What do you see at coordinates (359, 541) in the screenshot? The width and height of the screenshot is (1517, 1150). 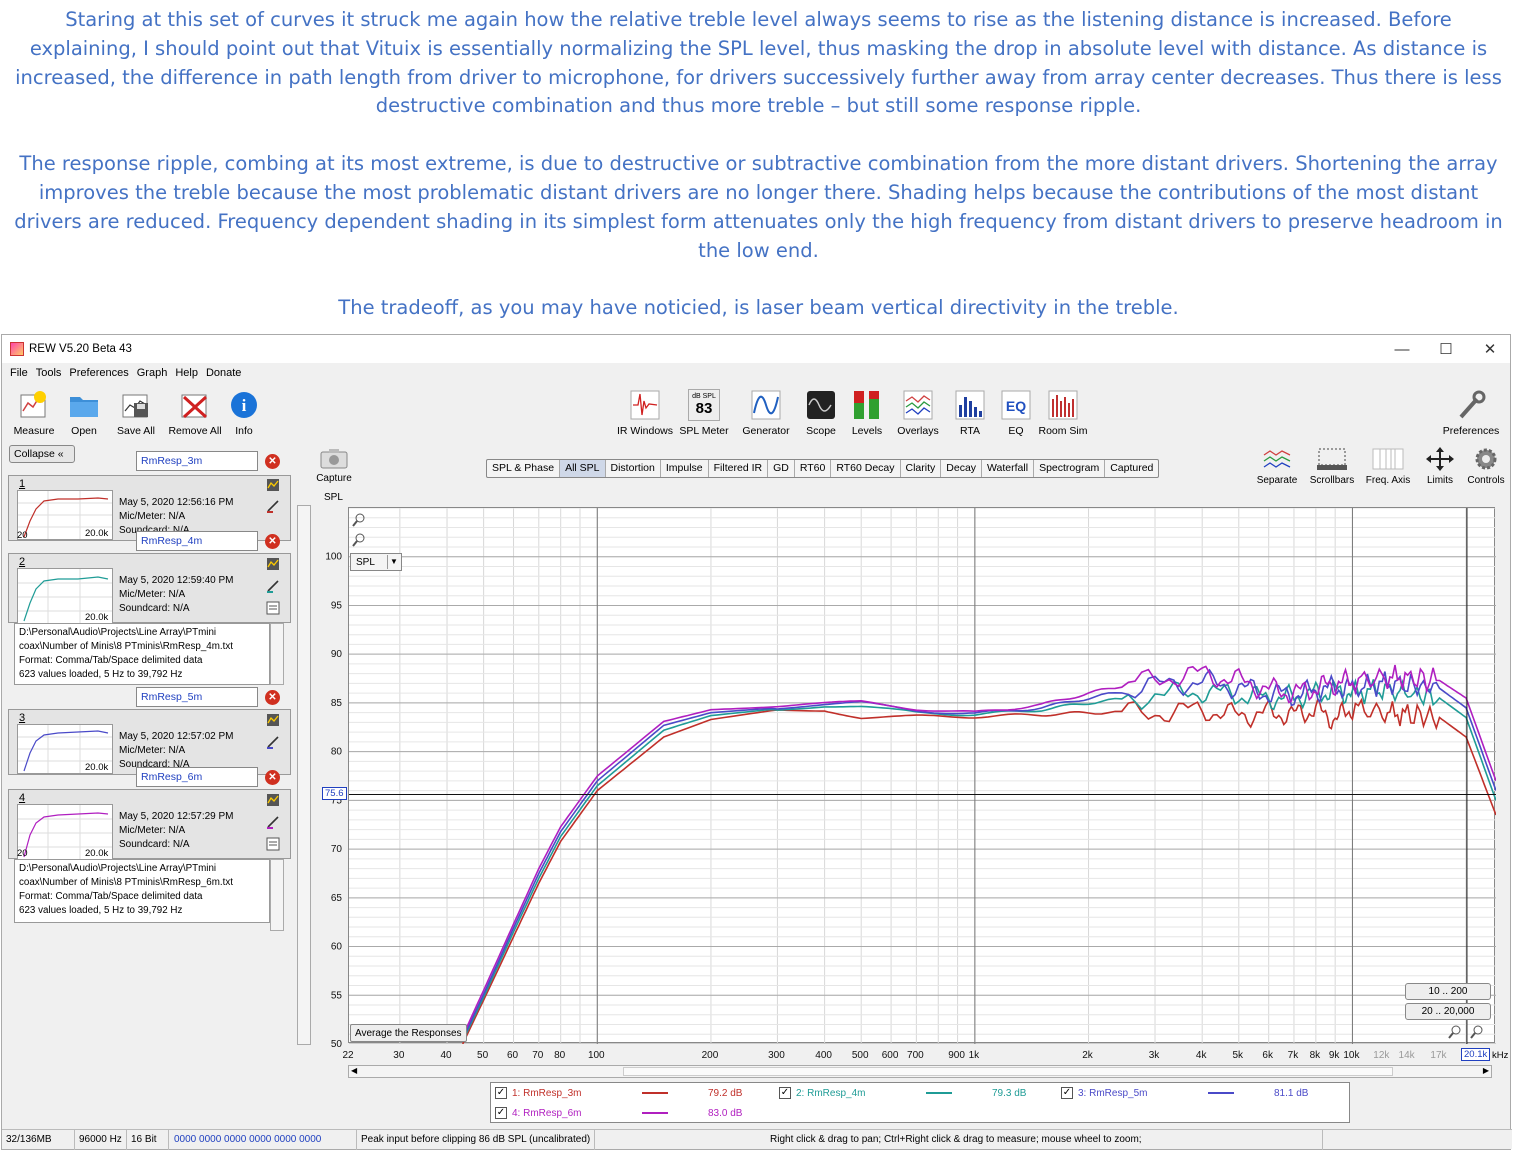 I see `zoom-out-icon` at bounding box center [359, 541].